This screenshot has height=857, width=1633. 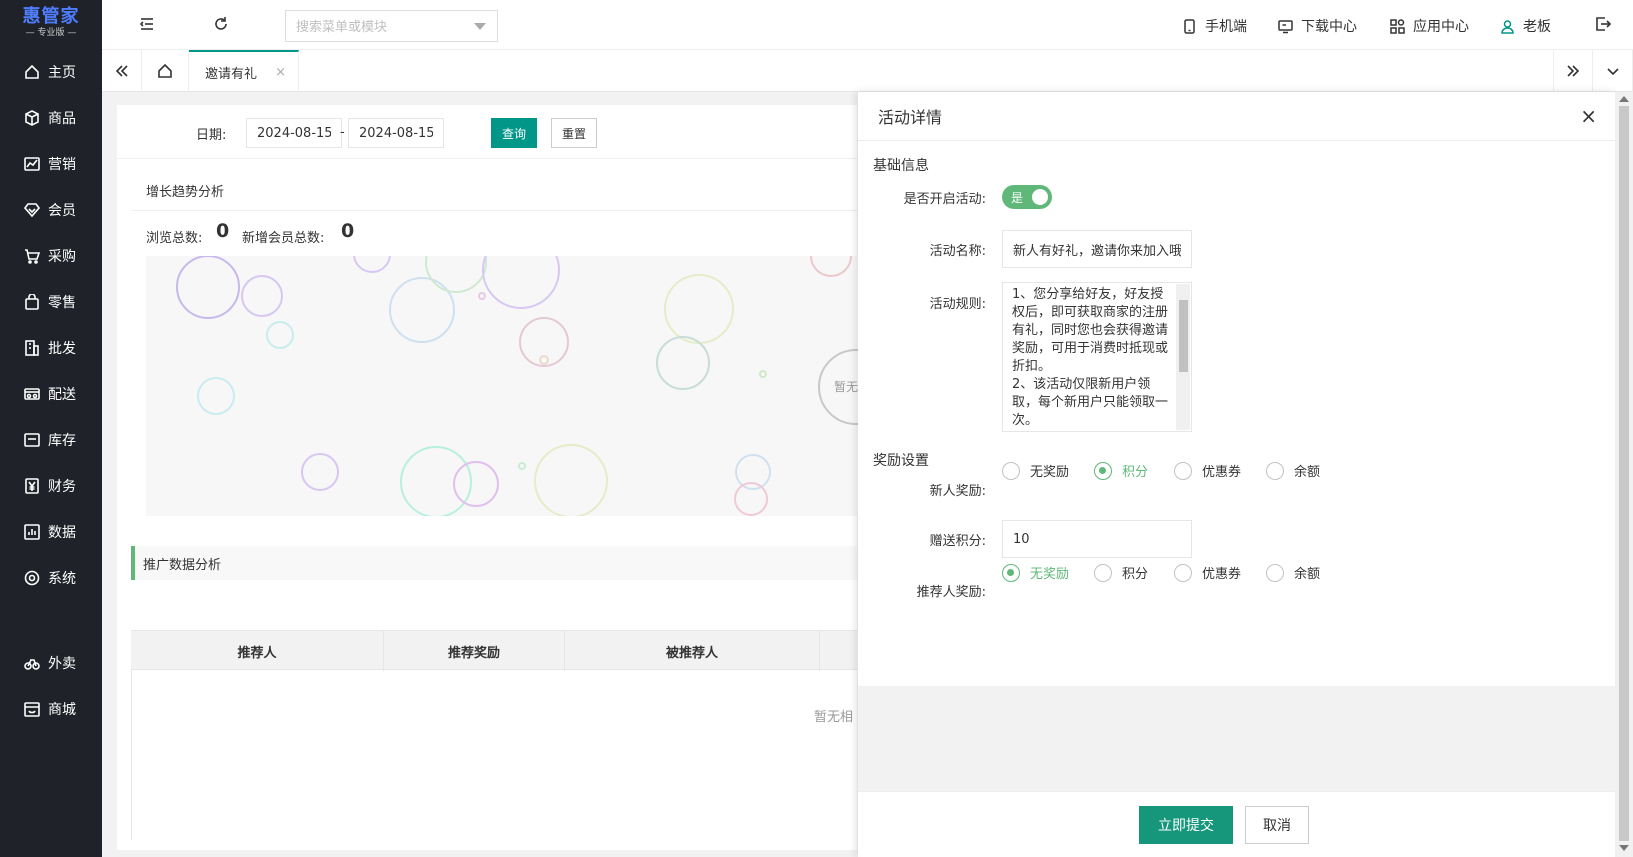 What do you see at coordinates (692, 651) in the screenshot?
I see `column-referee: 被推荐人` at bounding box center [692, 651].